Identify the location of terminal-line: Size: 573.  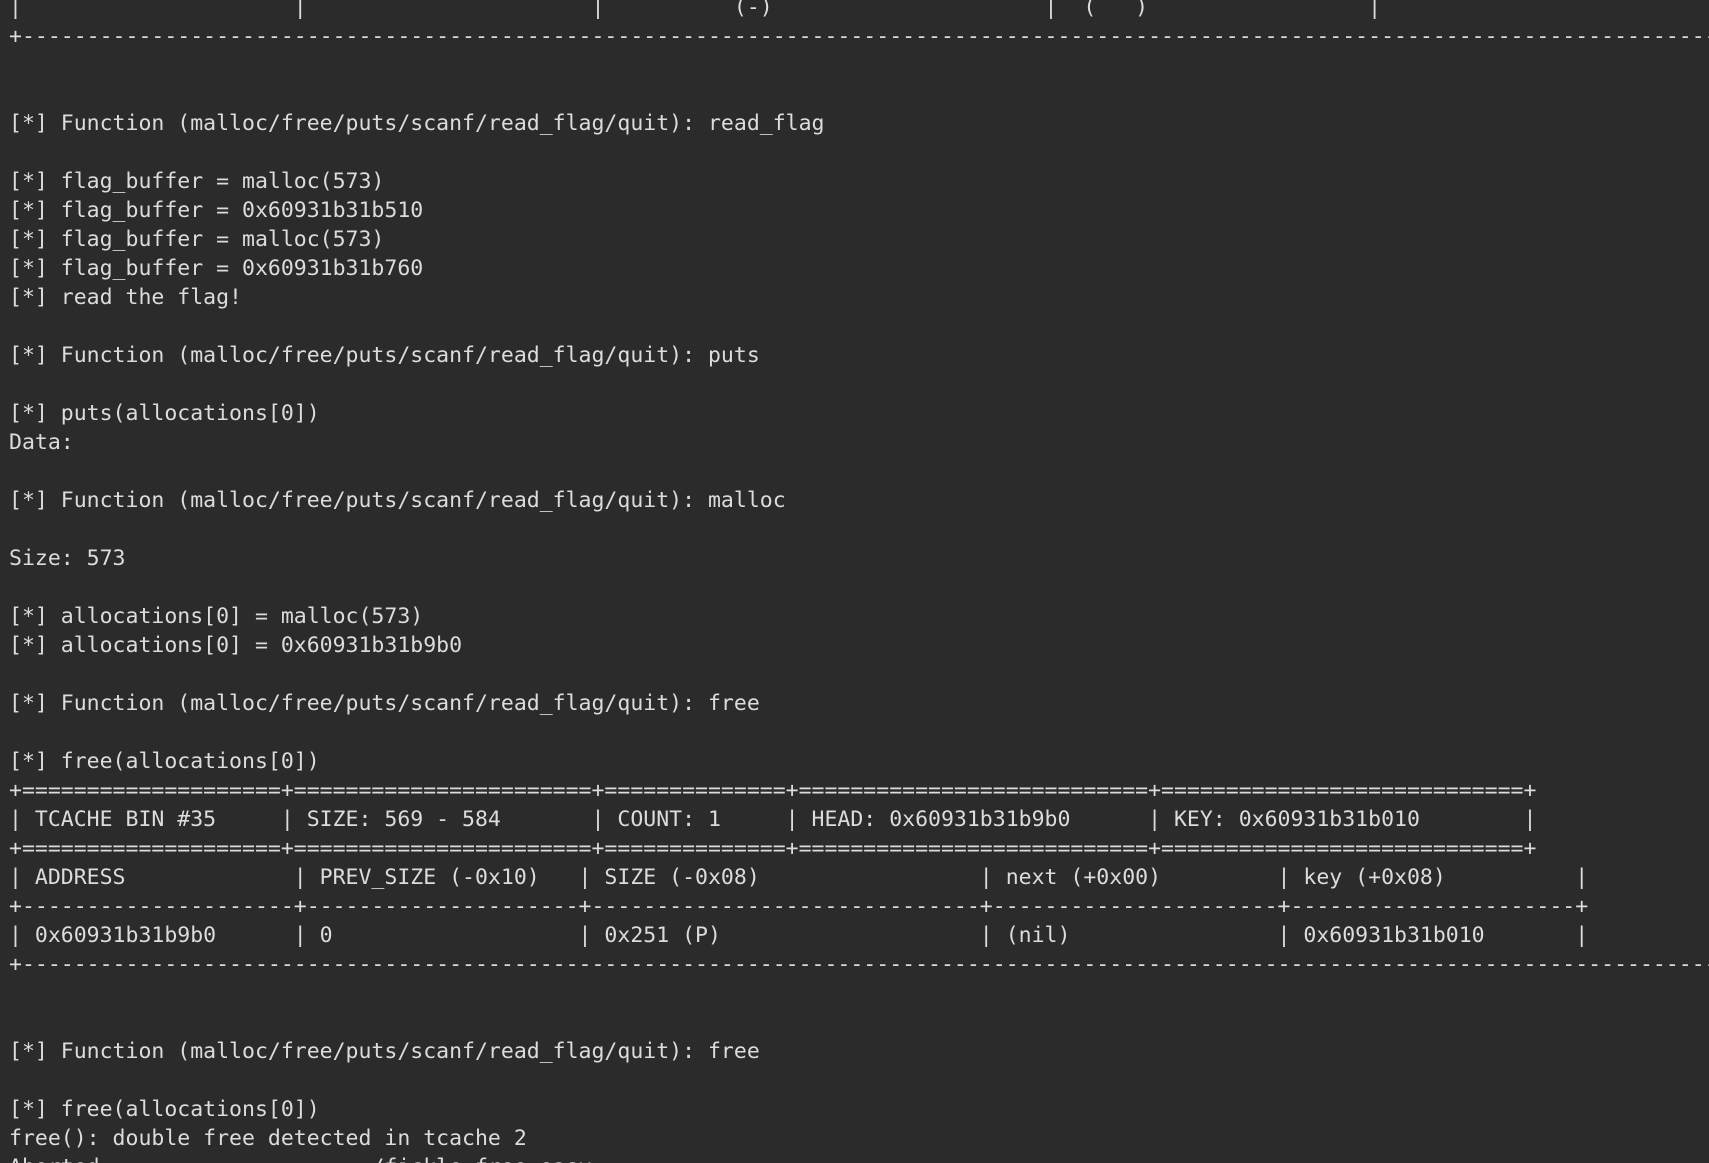
(67, 558).